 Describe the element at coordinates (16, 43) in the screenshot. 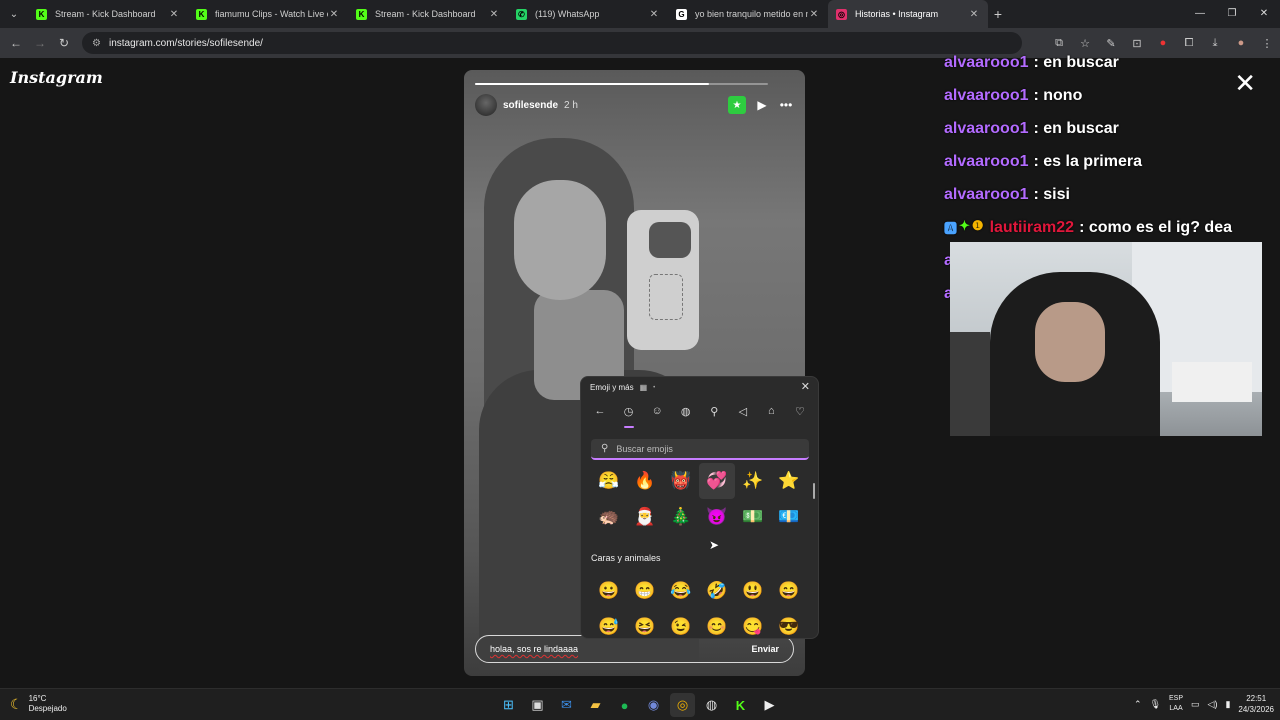

I see `back-icon: ←` at that location.